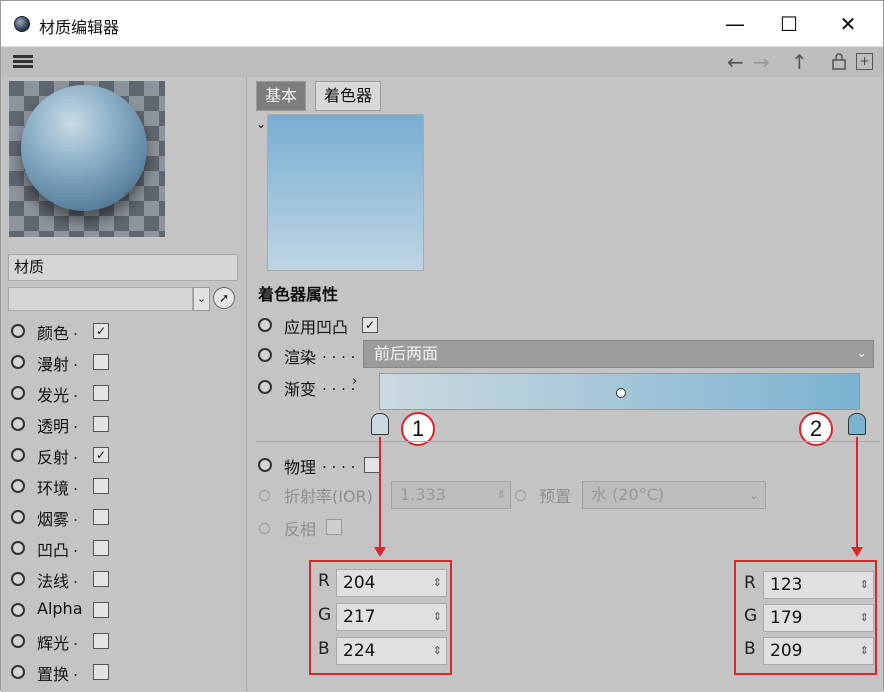  Describe the element at coordinates (123, 267) in the screenshot. I see `material-name-field: 材质` at that location.